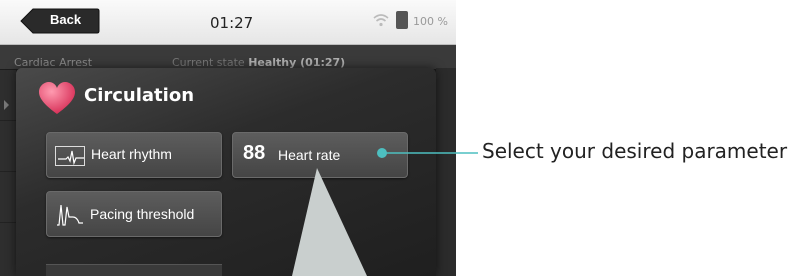 The image size is (803, 276). I want to click on heart-icon, so click(57, 98).